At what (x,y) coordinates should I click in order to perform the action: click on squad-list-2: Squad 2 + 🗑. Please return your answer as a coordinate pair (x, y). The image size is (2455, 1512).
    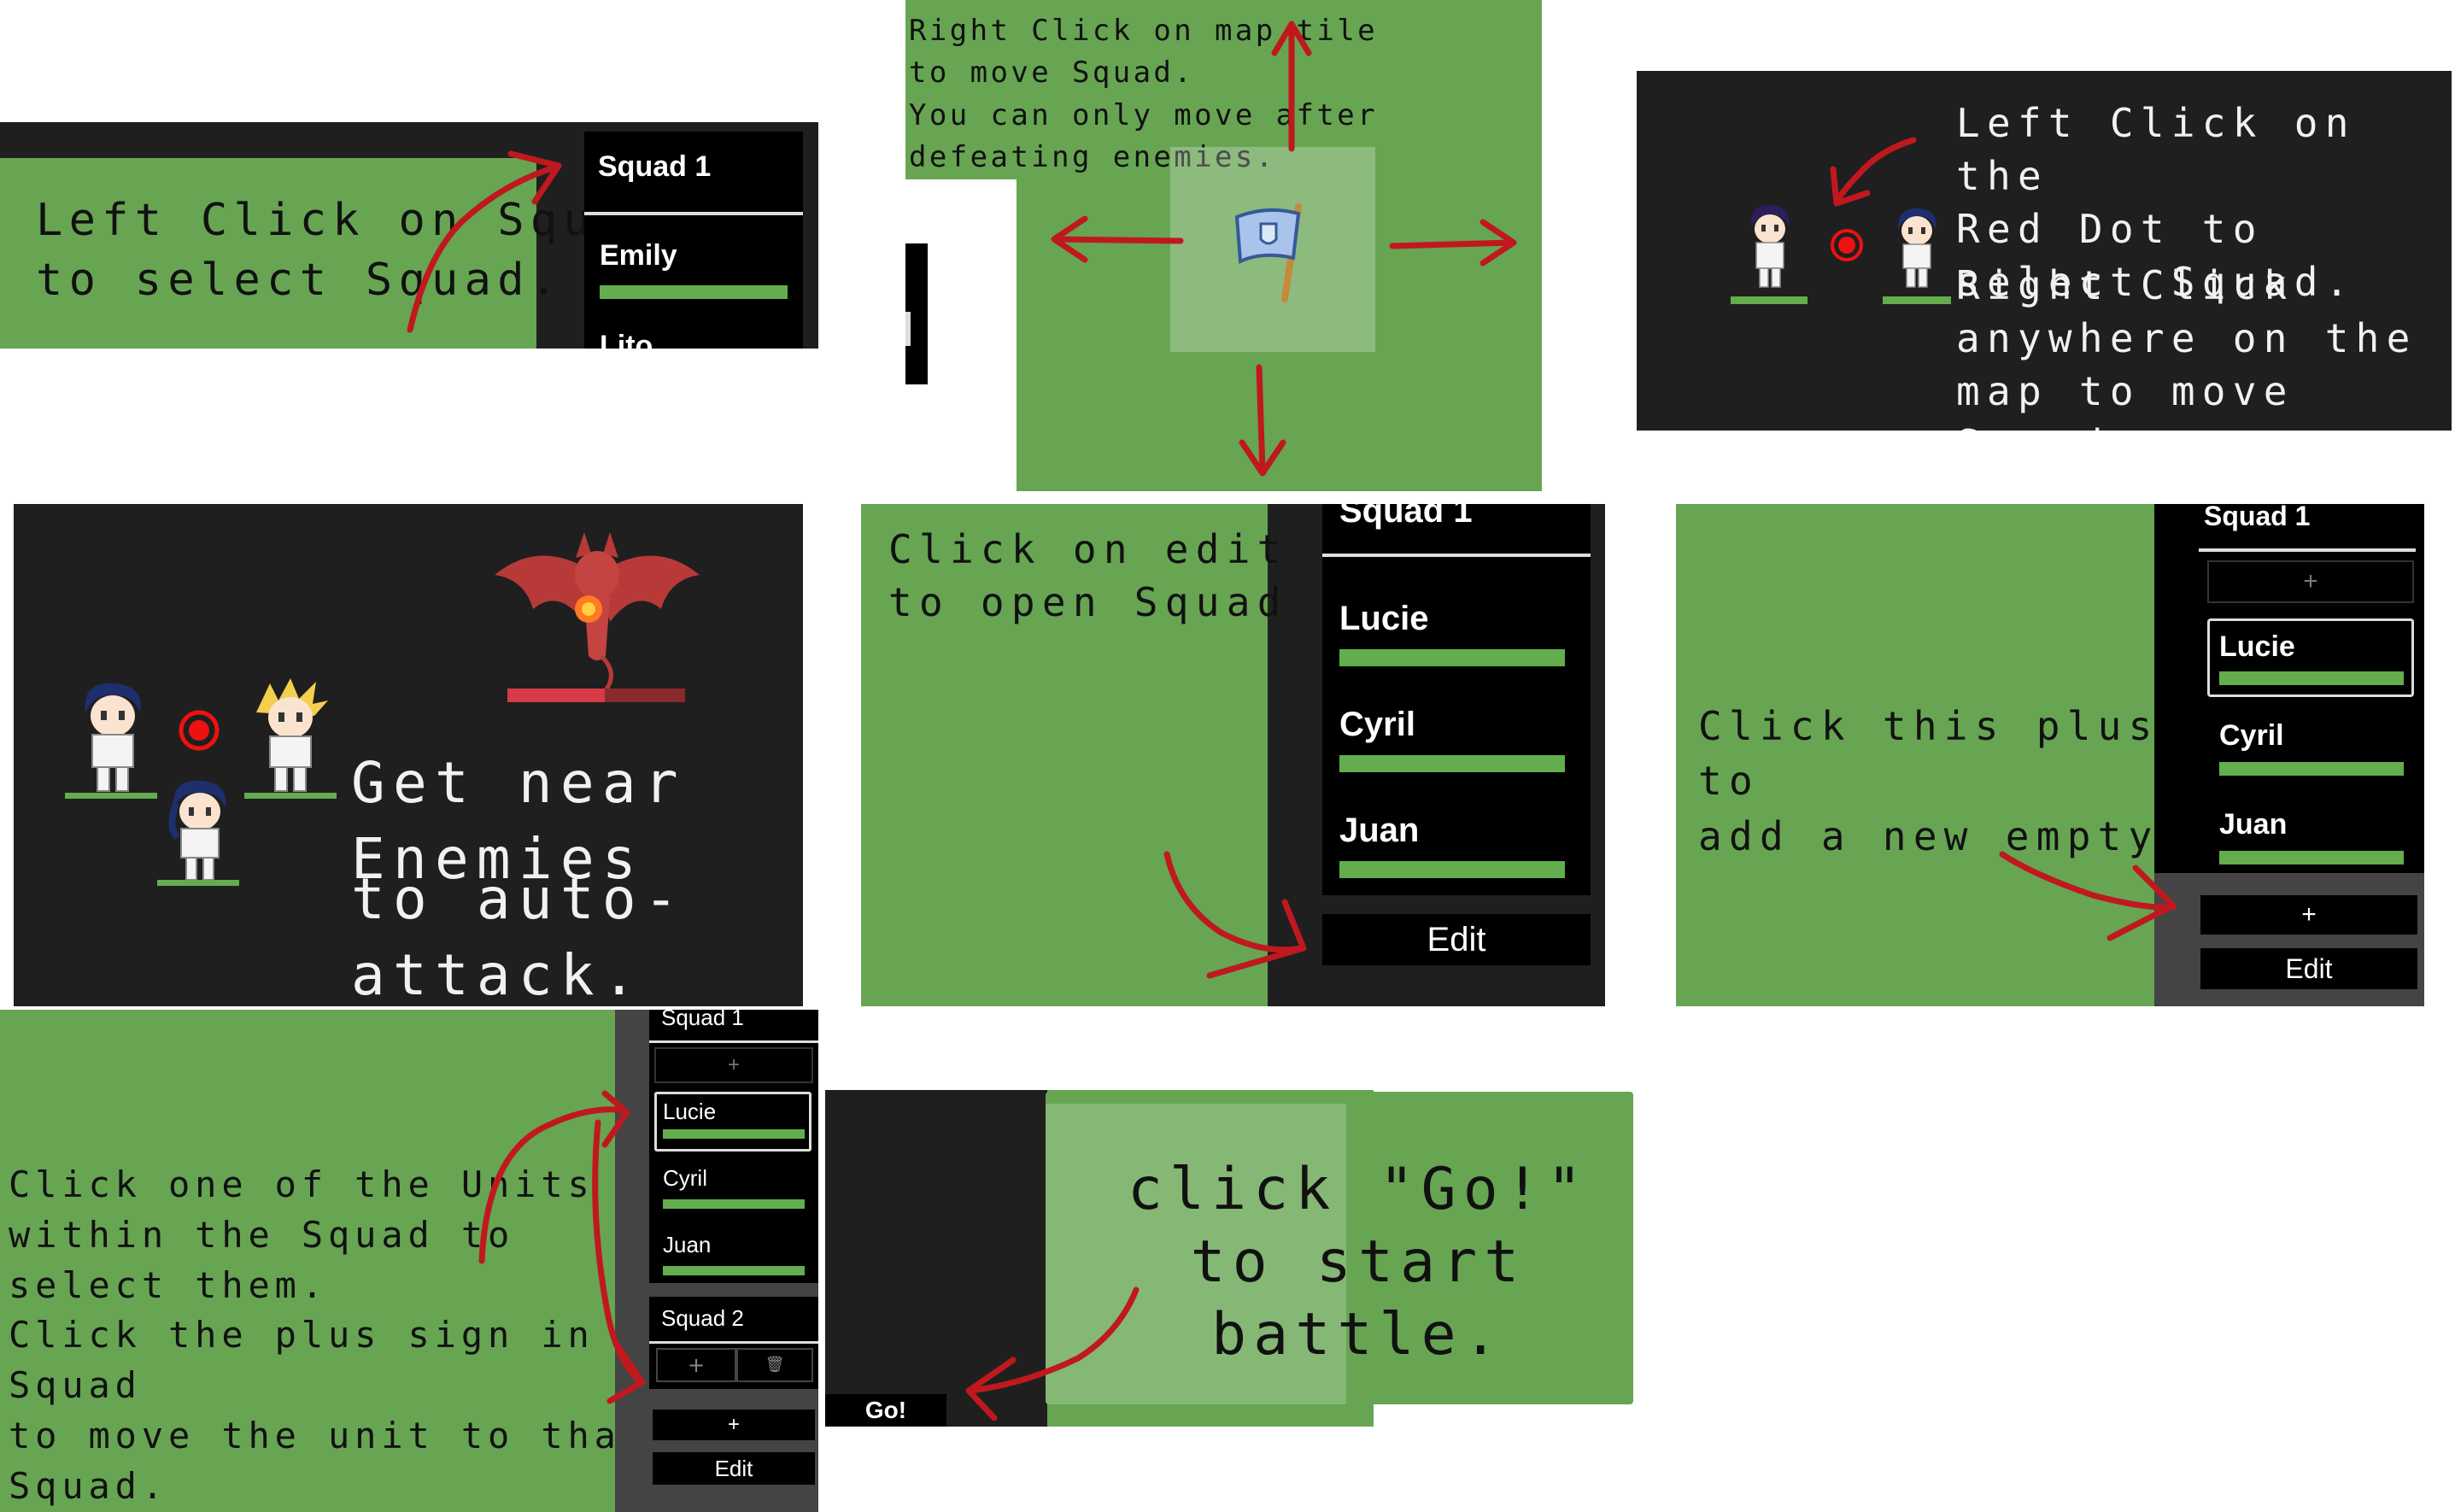
    Looking at the image, I should click on (733, 1343).